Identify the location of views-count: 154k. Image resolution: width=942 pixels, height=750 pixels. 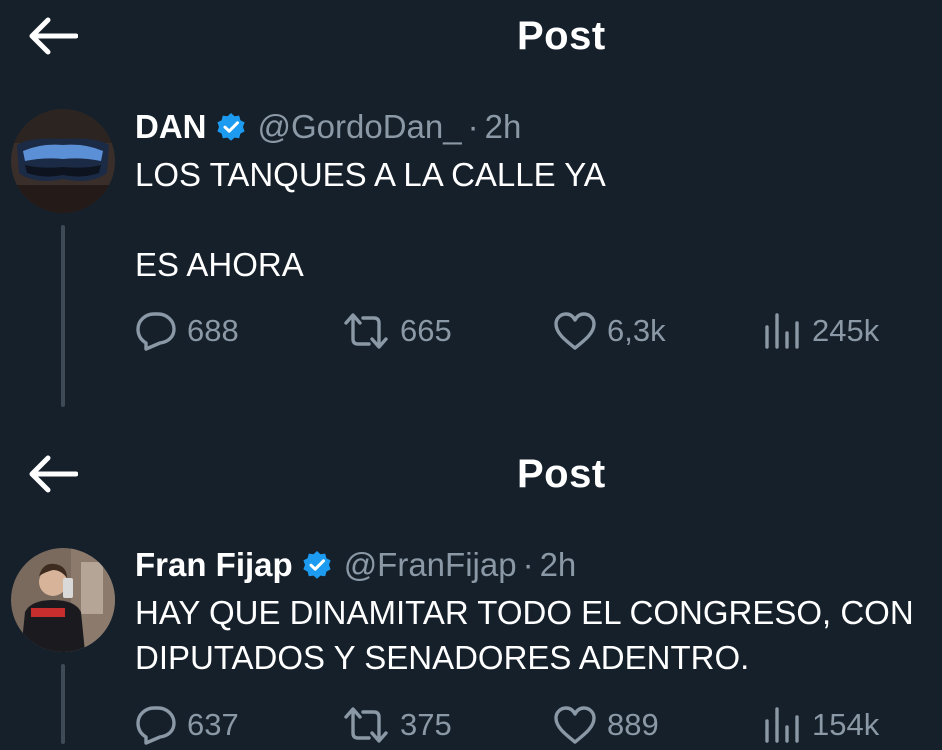
(846, 724).